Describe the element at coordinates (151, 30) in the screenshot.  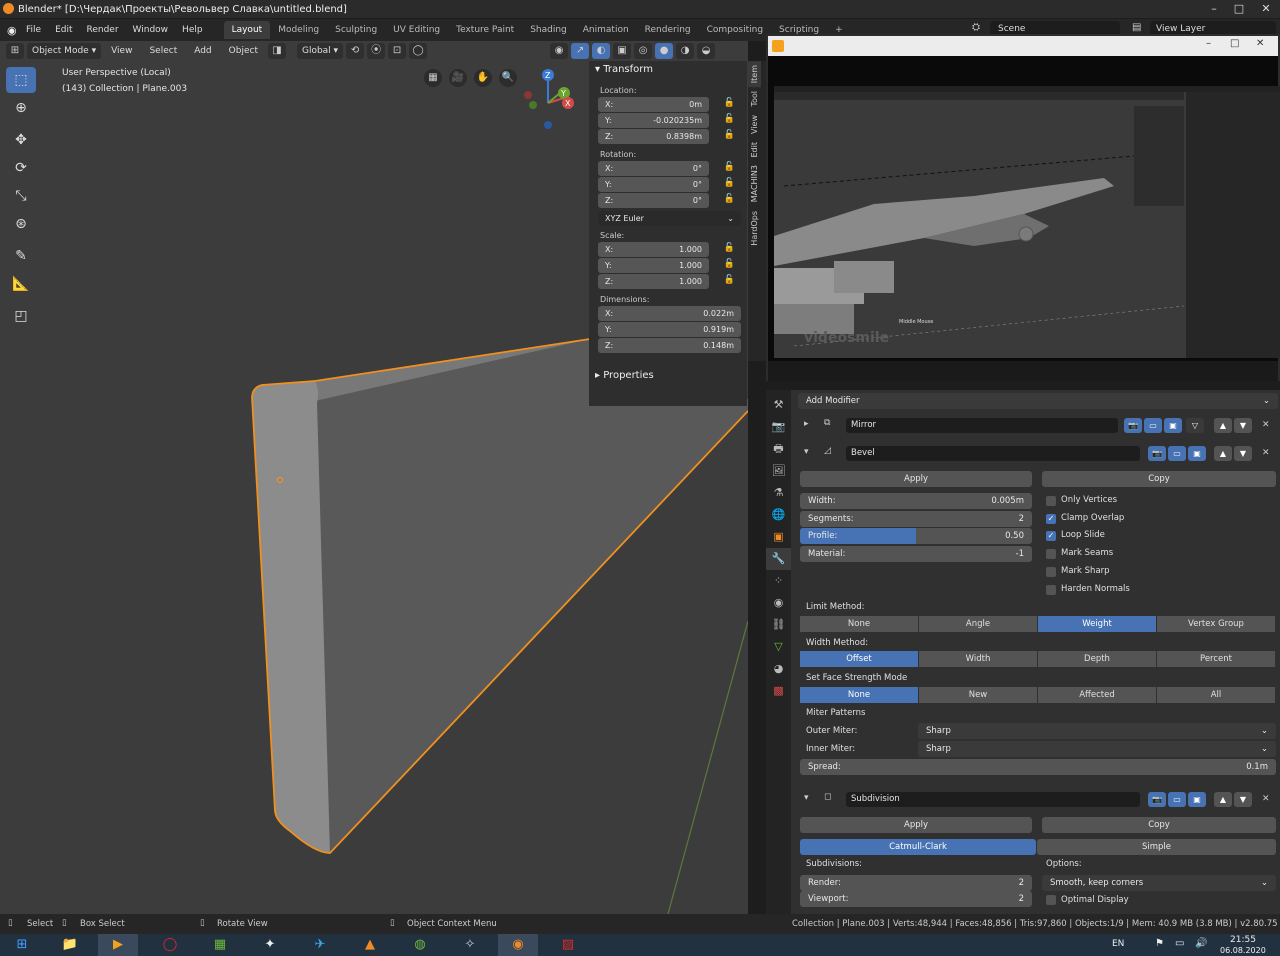
I see `menu-window: Window` at that location.